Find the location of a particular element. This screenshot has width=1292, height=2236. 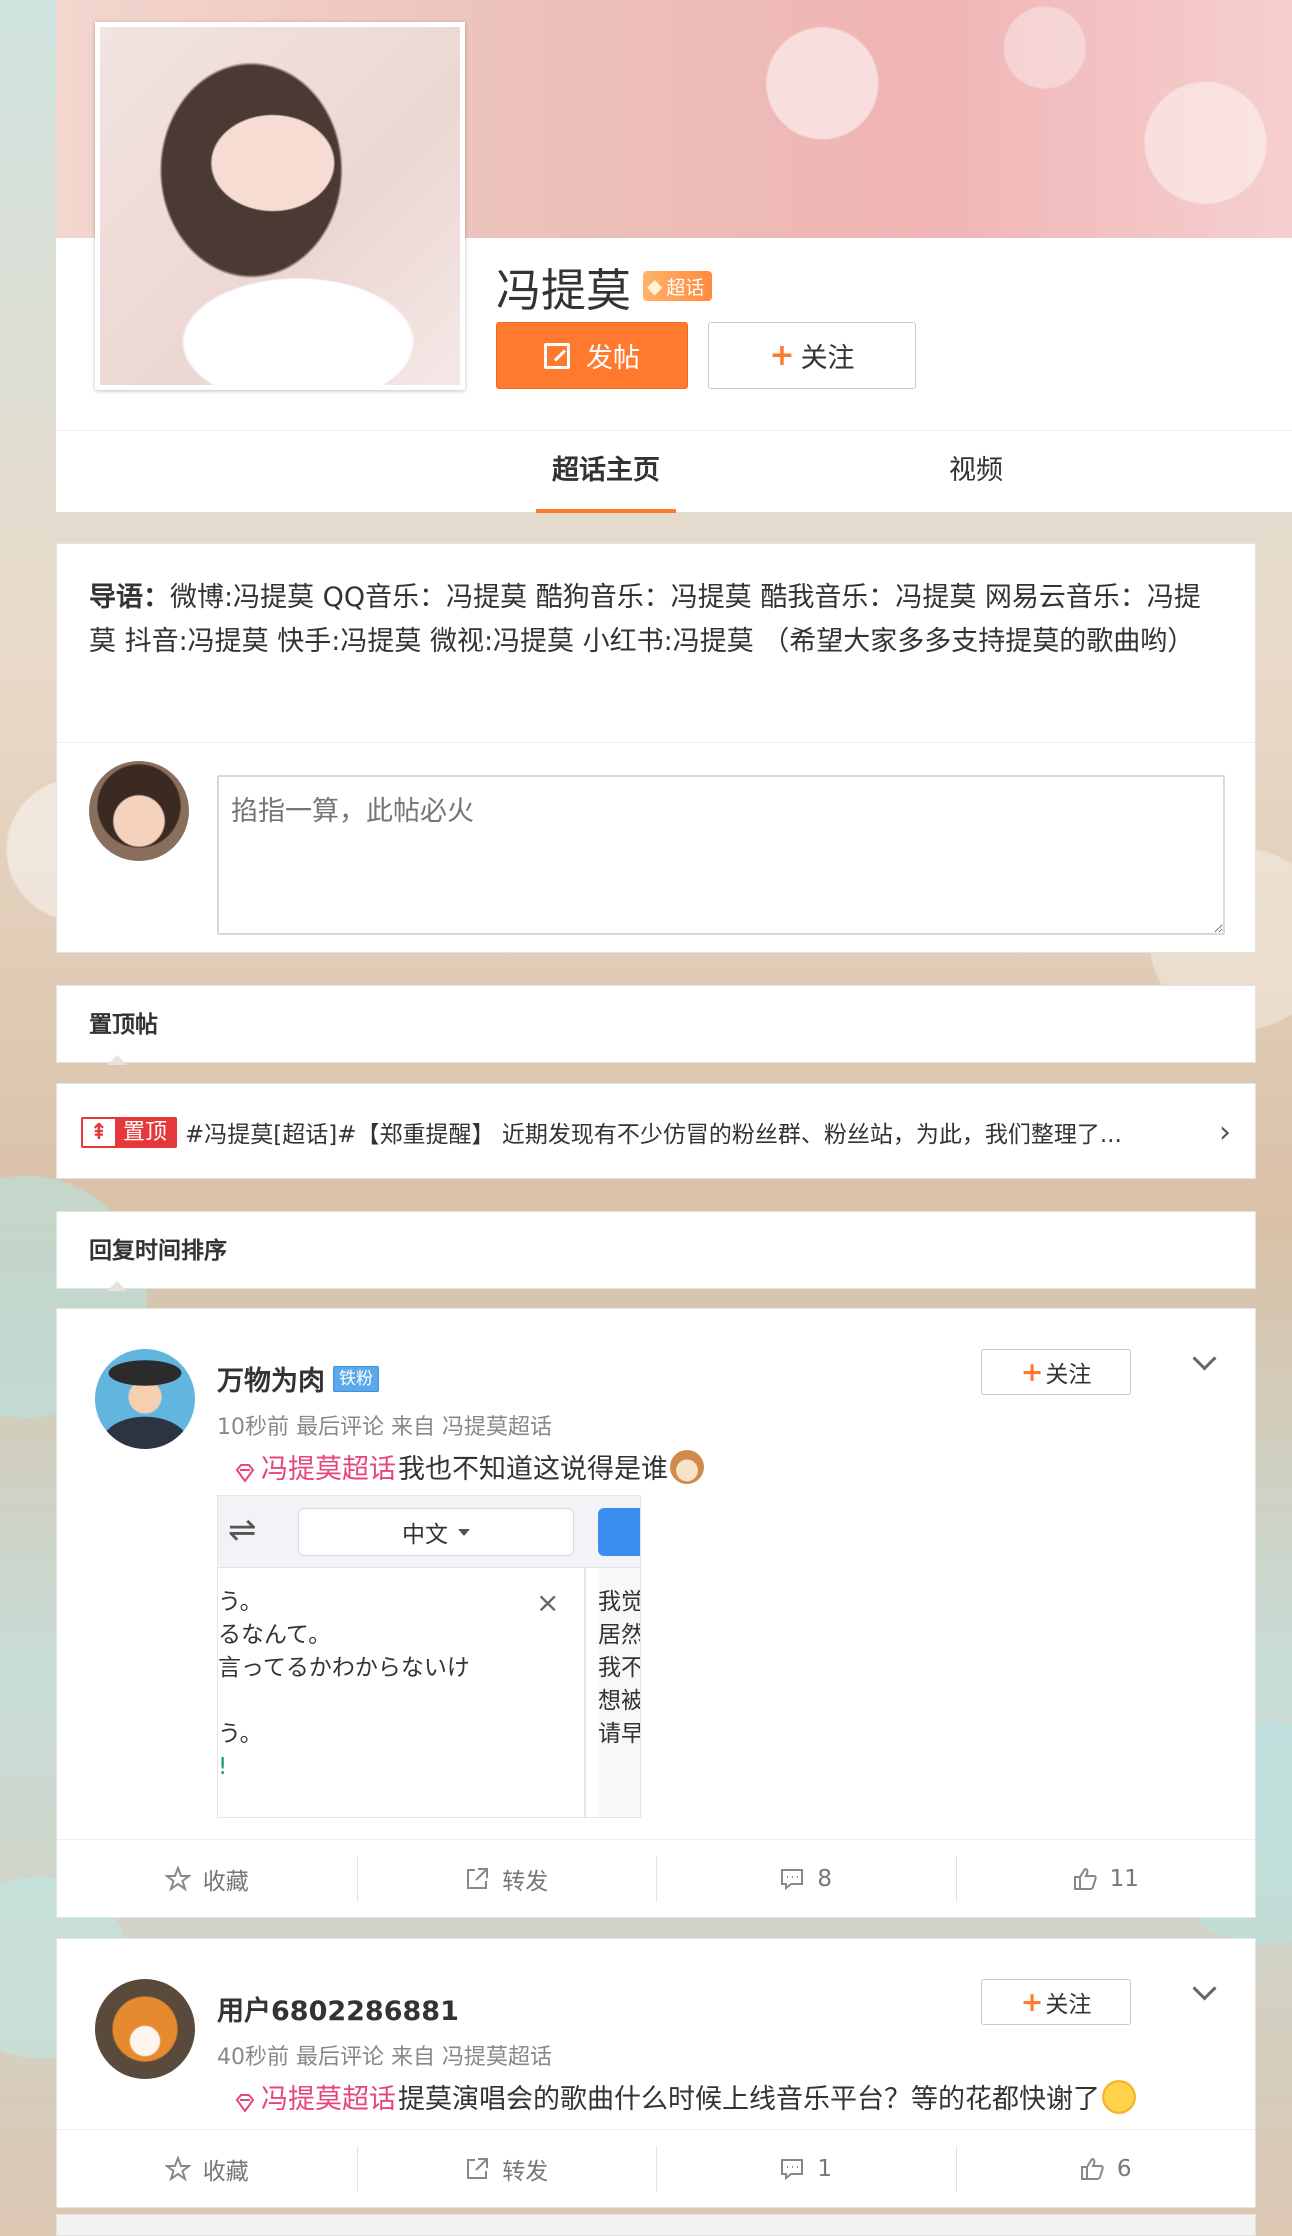

my-avatar is located at coordinates (139, 811).